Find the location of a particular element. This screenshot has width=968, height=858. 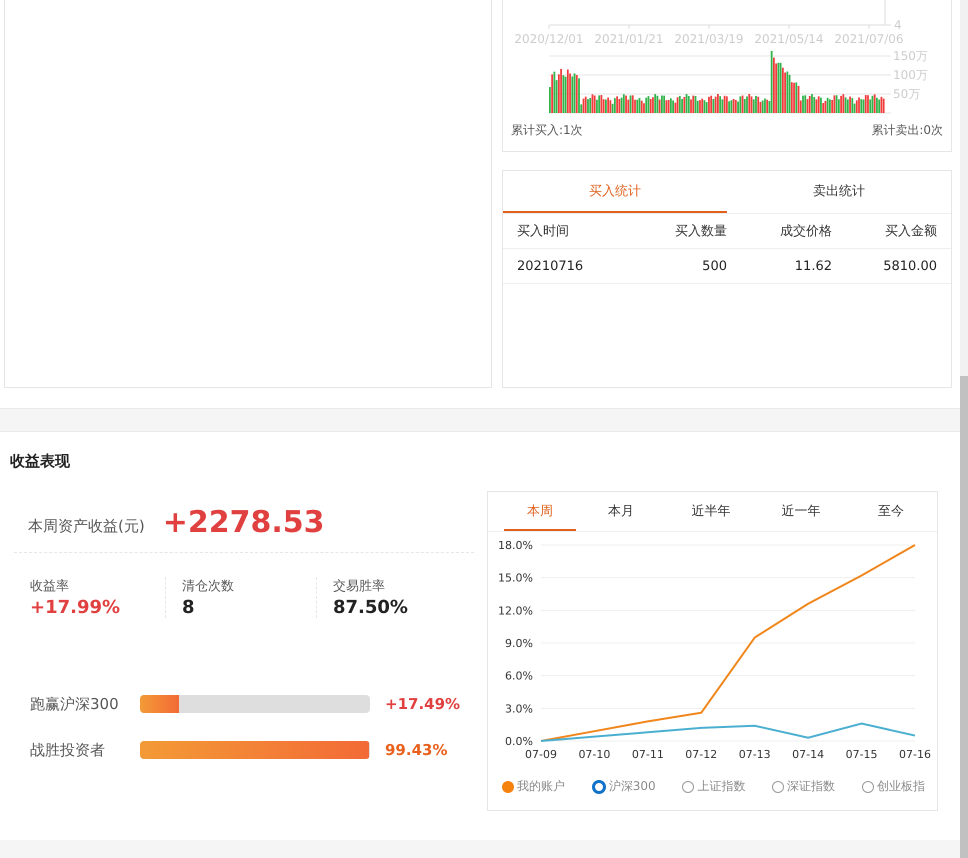

legend-item: 上证指数 is located at coordinates (714, 786).